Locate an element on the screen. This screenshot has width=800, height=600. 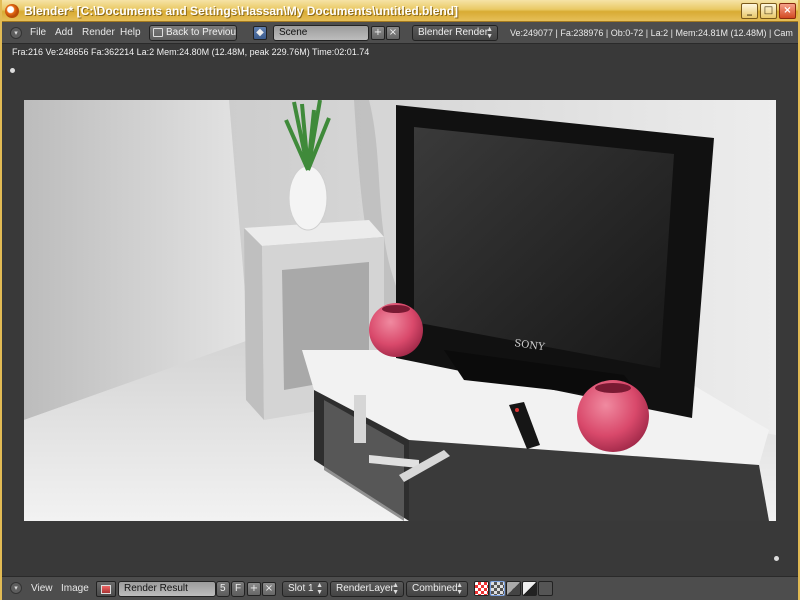
render-layer-select: RenderLayer ▲ ▼ is located at coordinates (367, 589).